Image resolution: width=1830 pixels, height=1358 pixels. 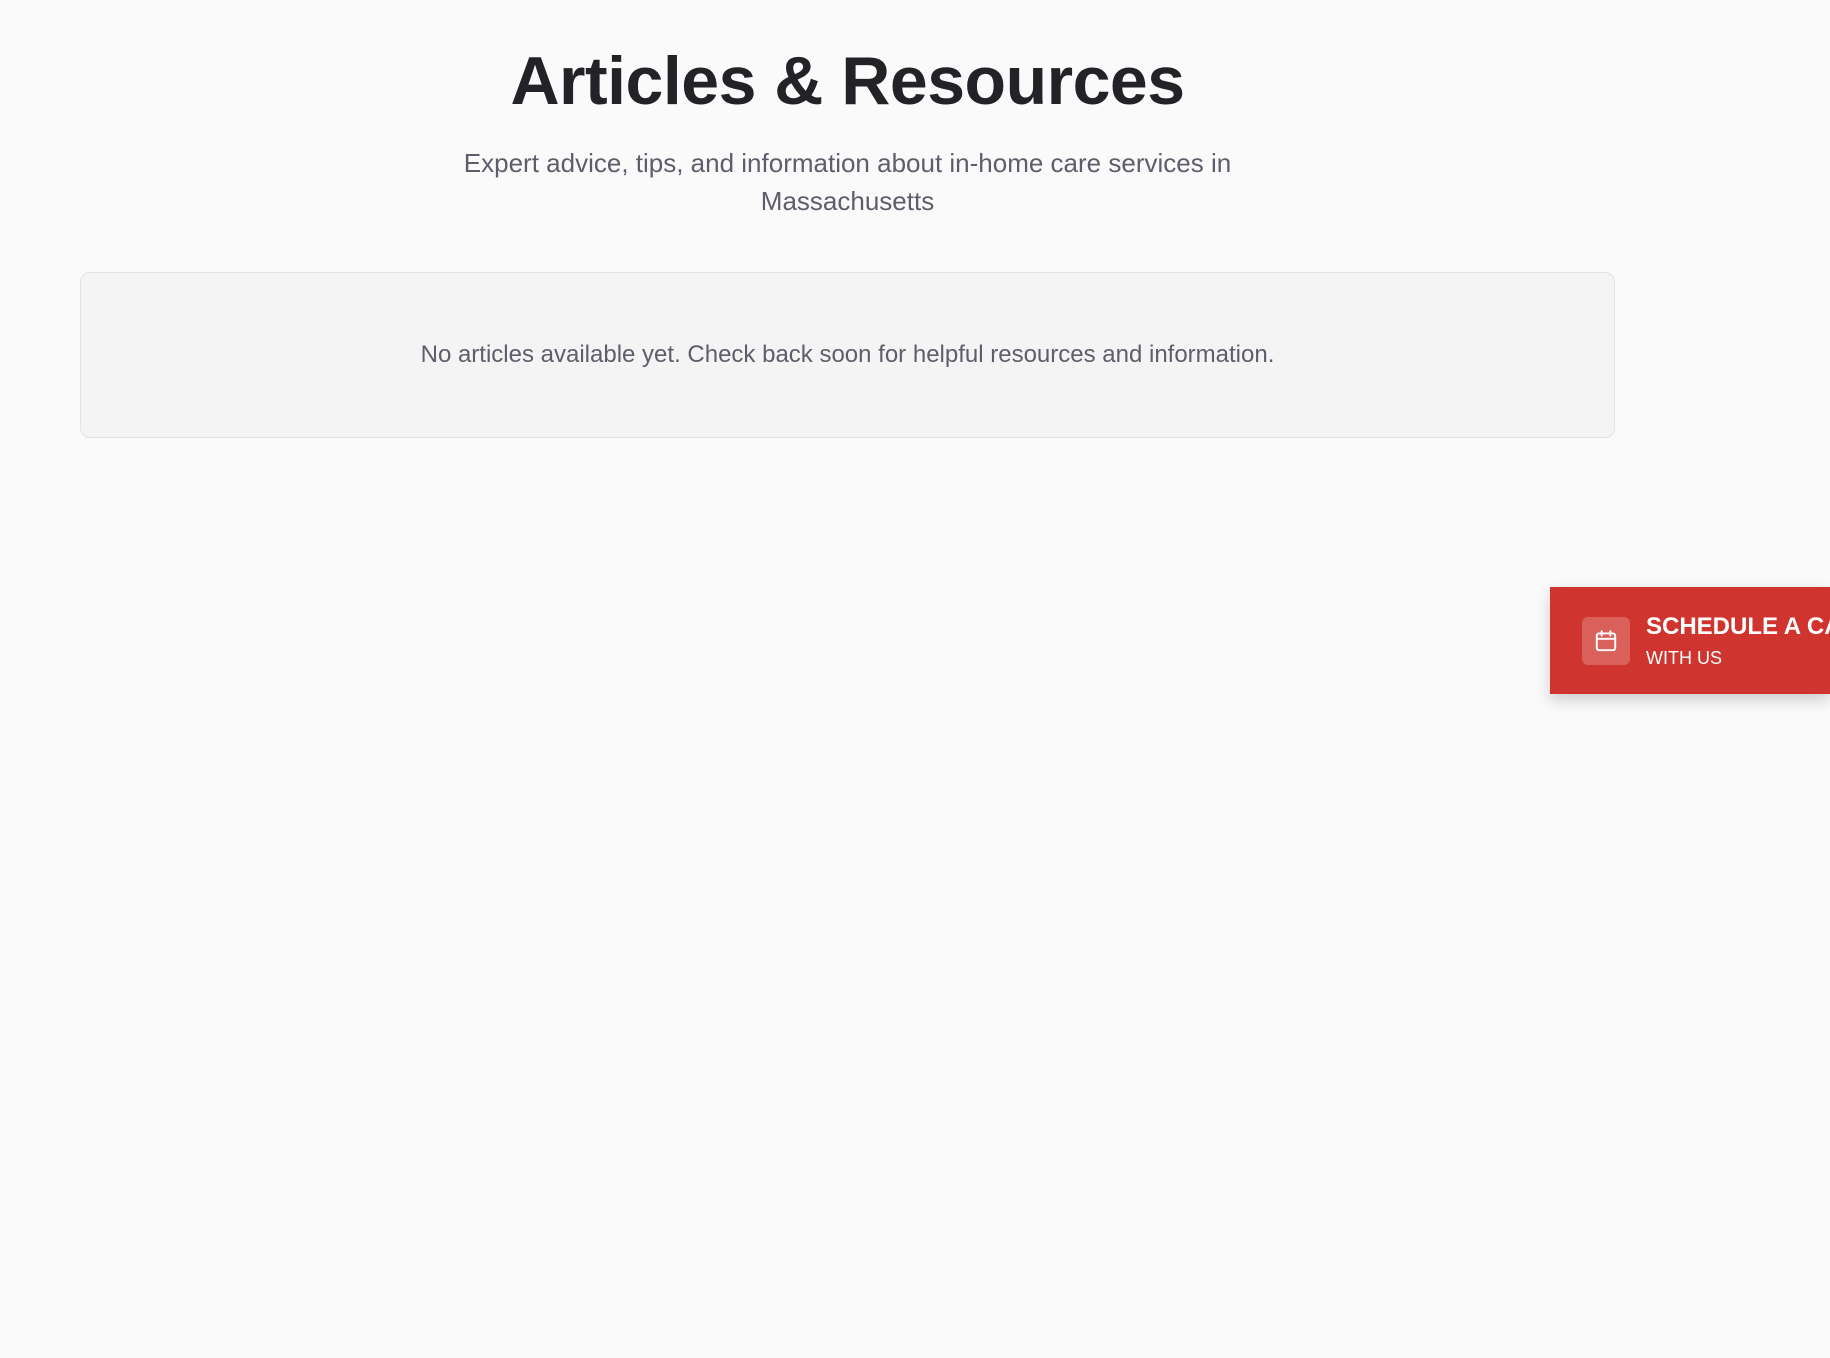 I want to click on schedule-call-button: SCHEDULE A CA WITH US, so click(x=1690, y=640).